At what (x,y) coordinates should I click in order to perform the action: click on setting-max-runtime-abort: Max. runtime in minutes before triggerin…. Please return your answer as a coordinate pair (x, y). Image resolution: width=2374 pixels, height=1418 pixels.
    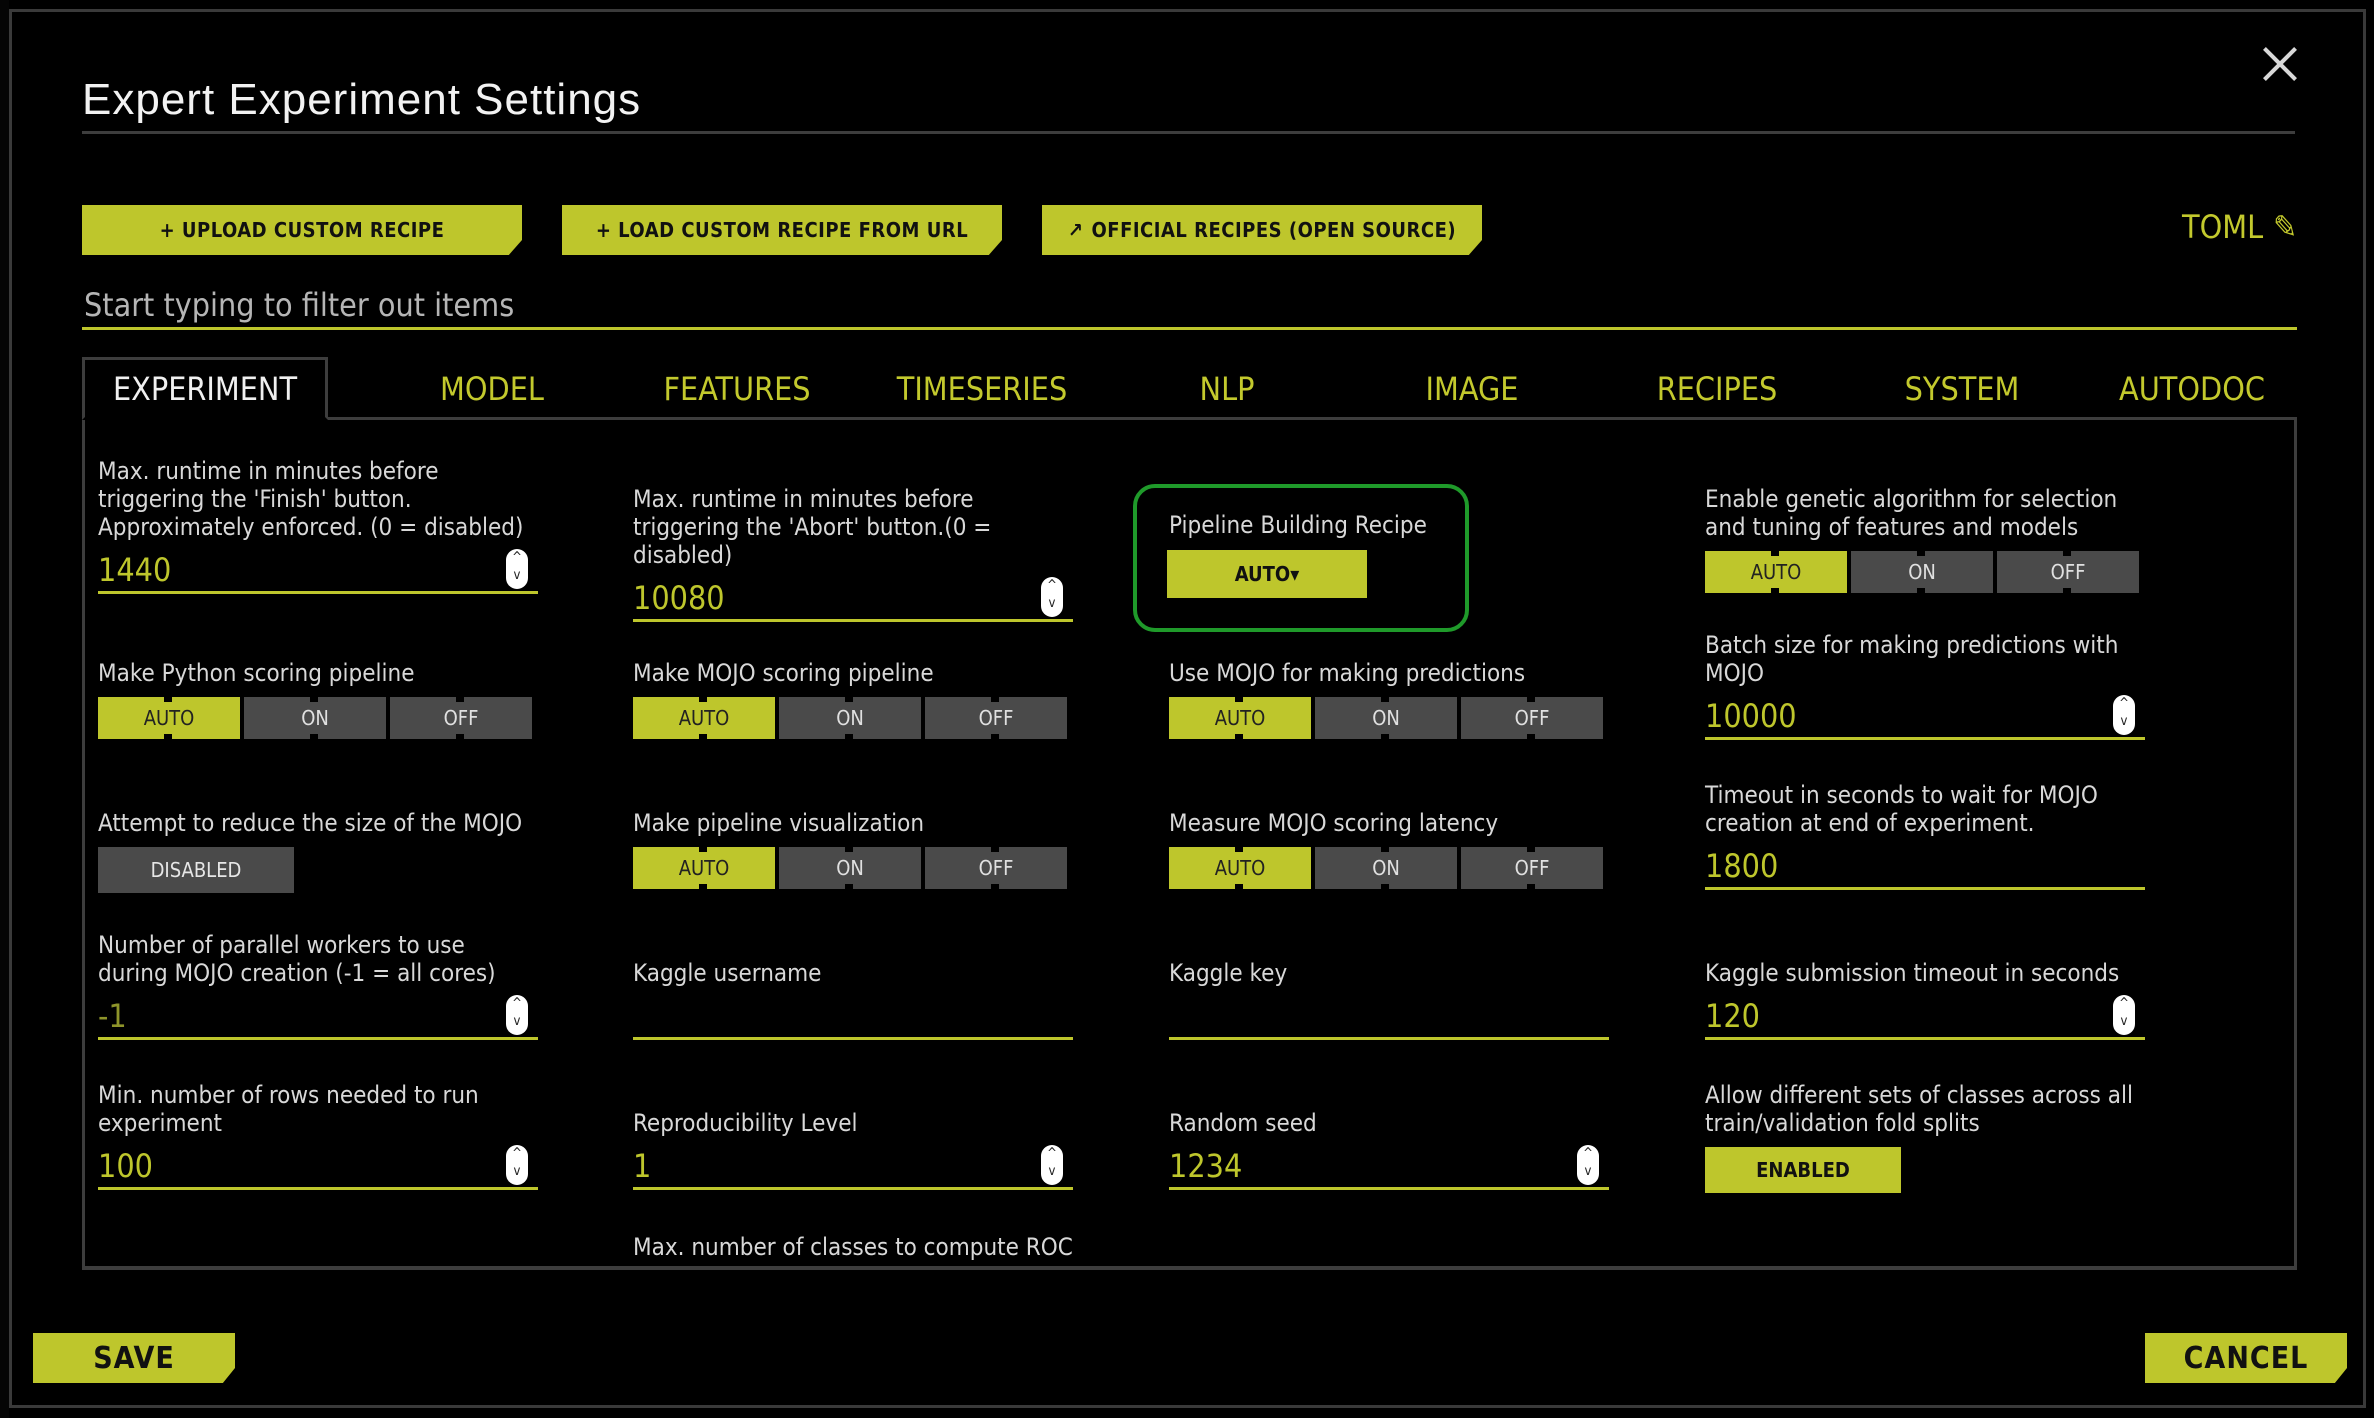
    Looking at the image, I should click on (853, 553).